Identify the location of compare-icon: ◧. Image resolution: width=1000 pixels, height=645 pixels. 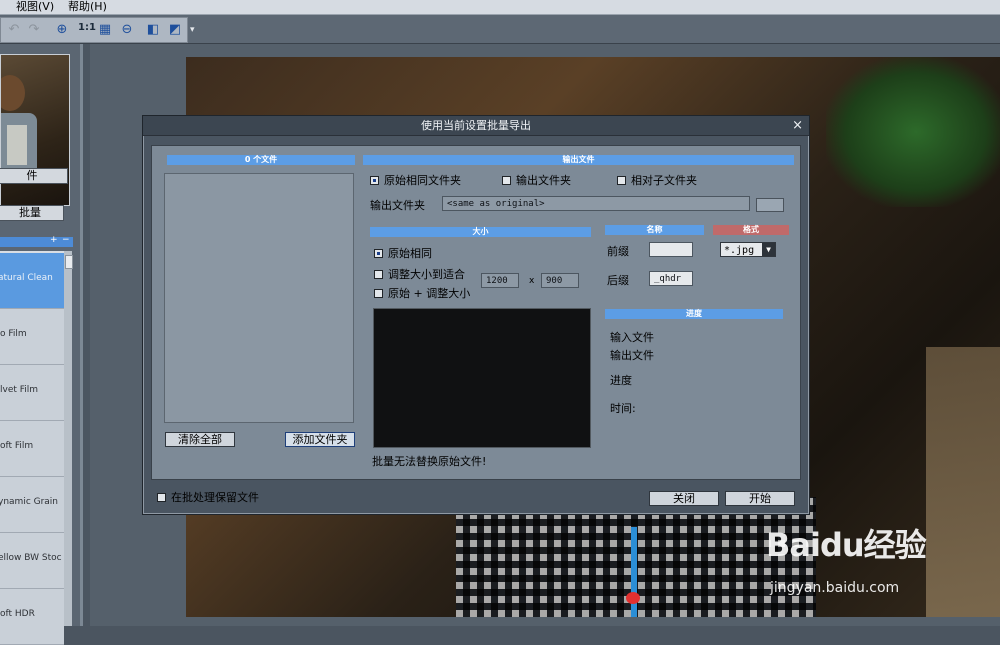
(153, 30).